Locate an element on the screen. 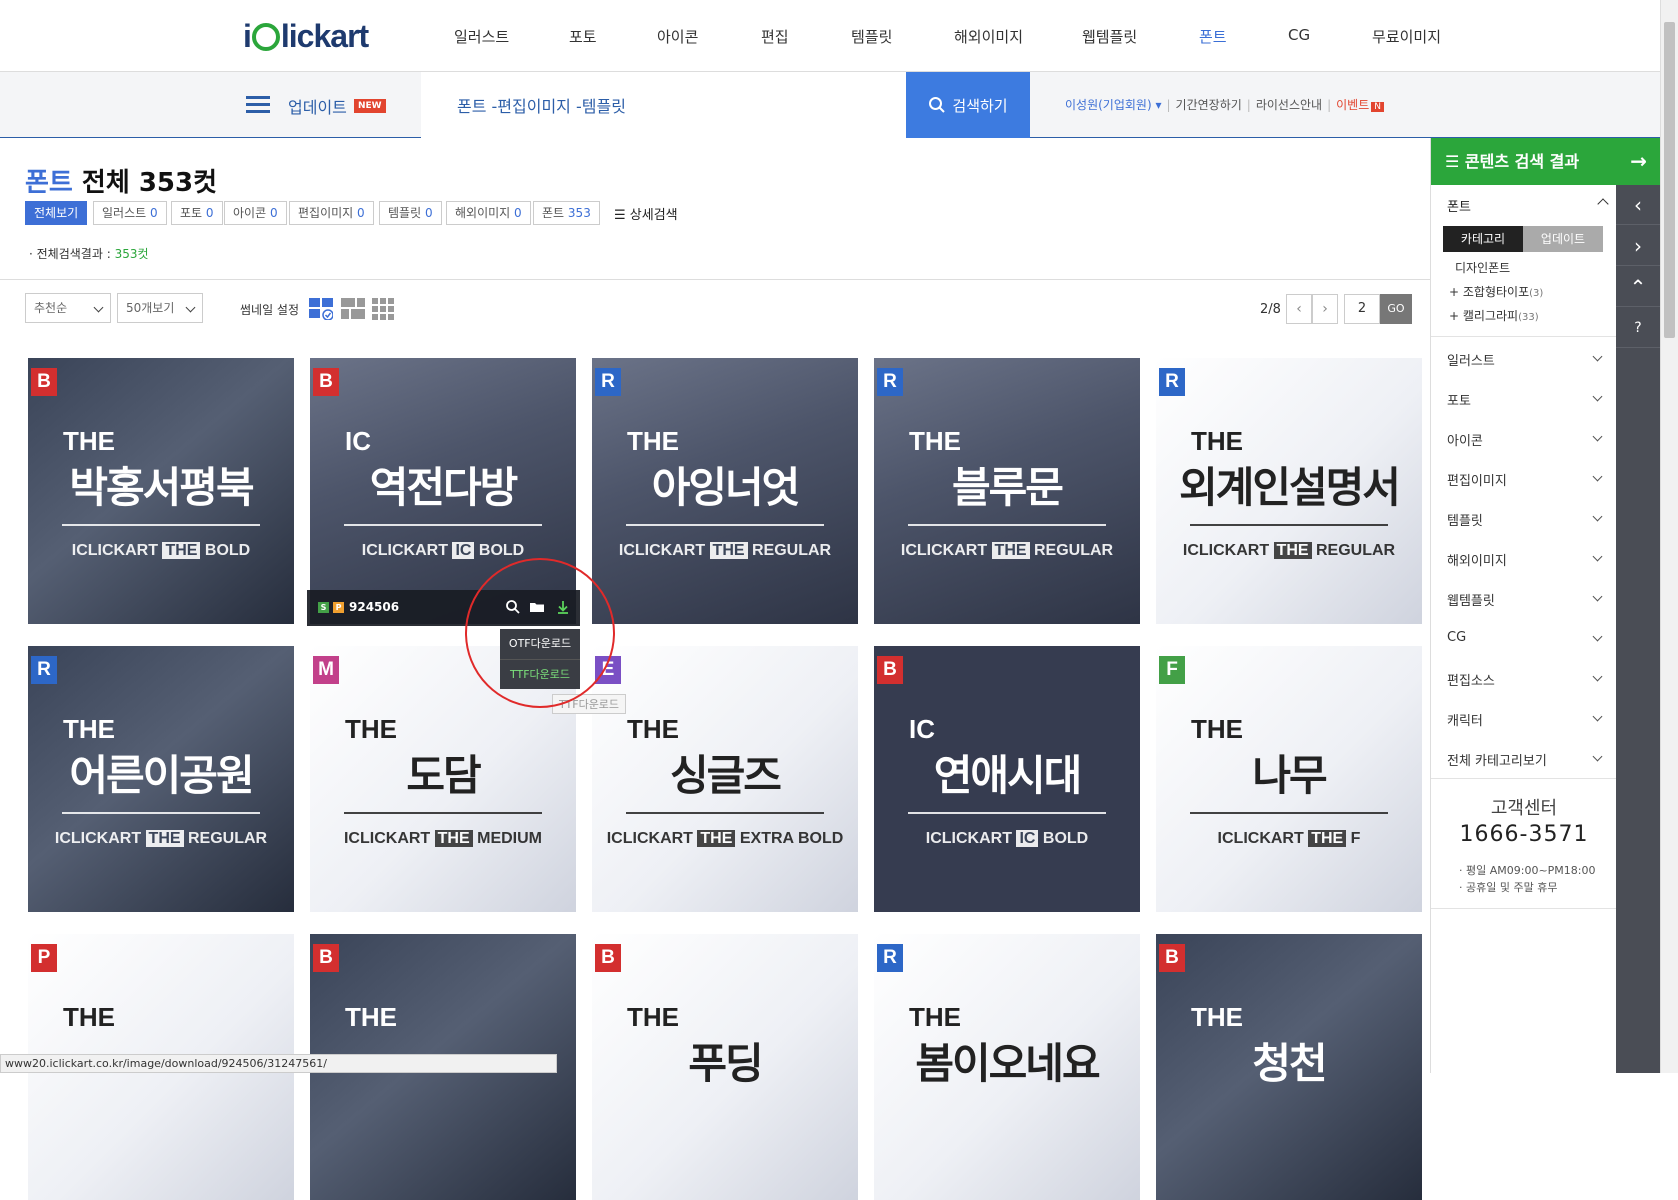  sidebar-category-item: 해외이미지 is located at coordinates (1527, 559).